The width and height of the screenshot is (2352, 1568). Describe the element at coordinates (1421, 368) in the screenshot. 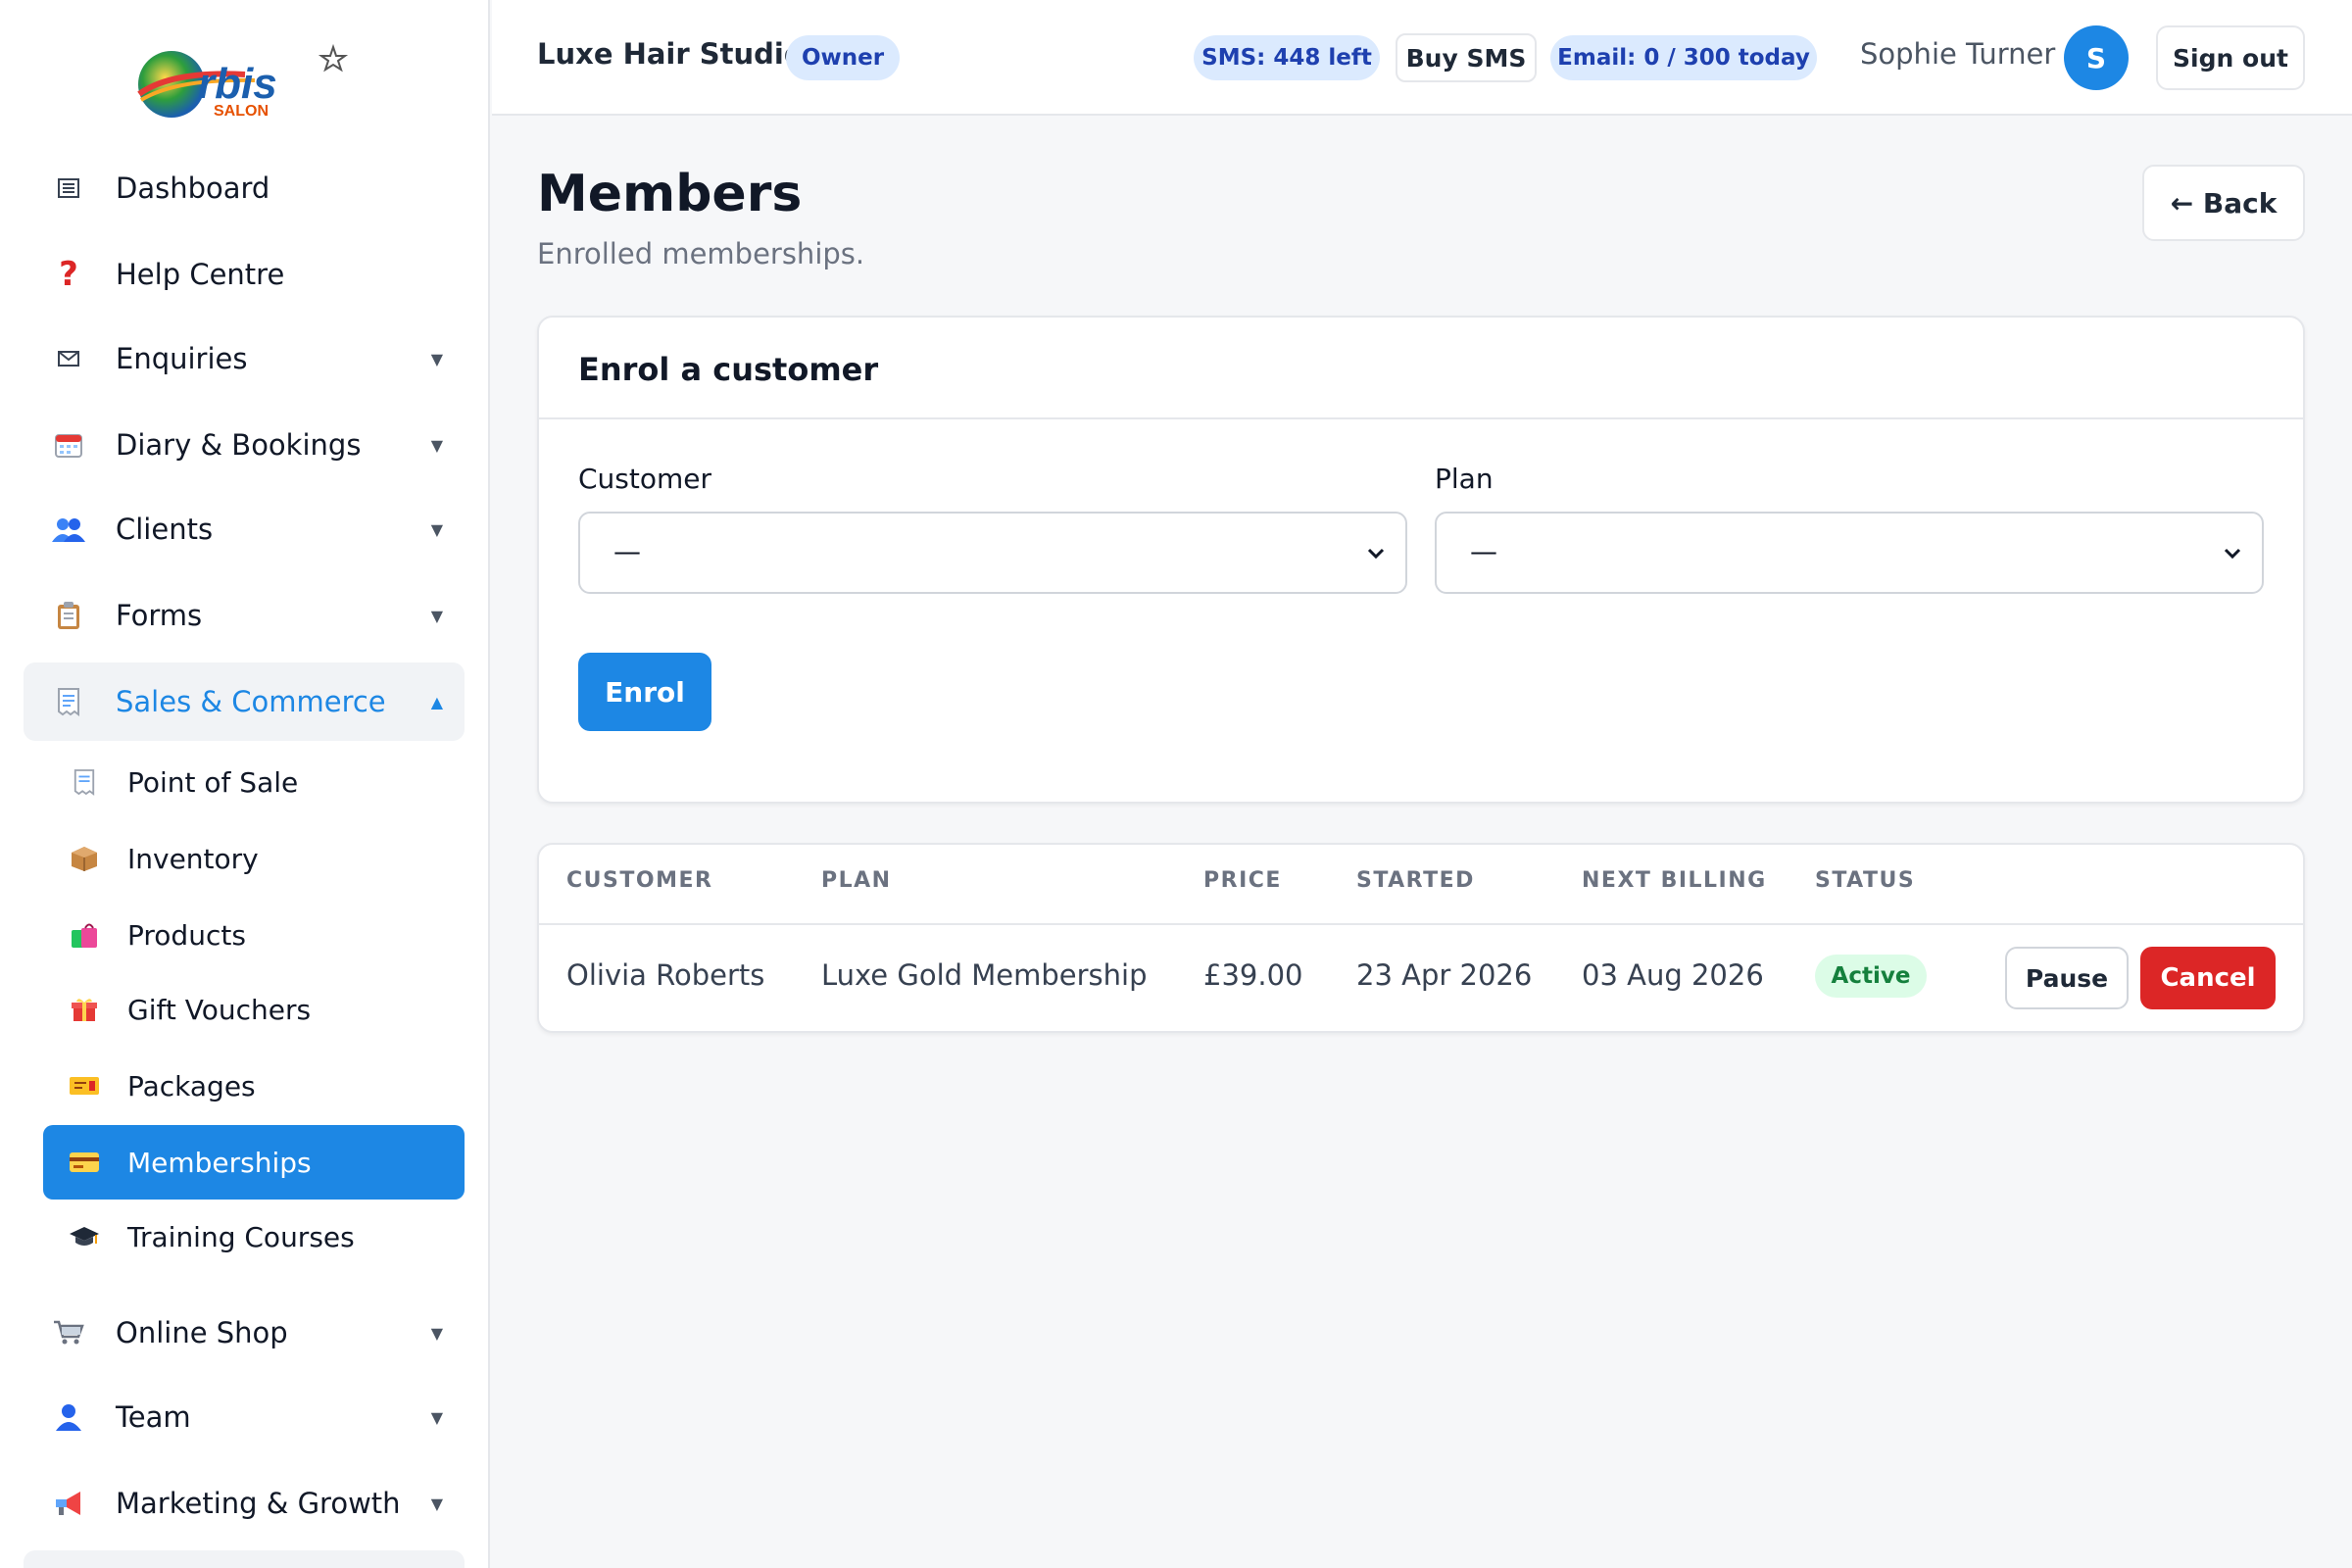

I see `enrol-card-header: Enrol a customer` at that location.